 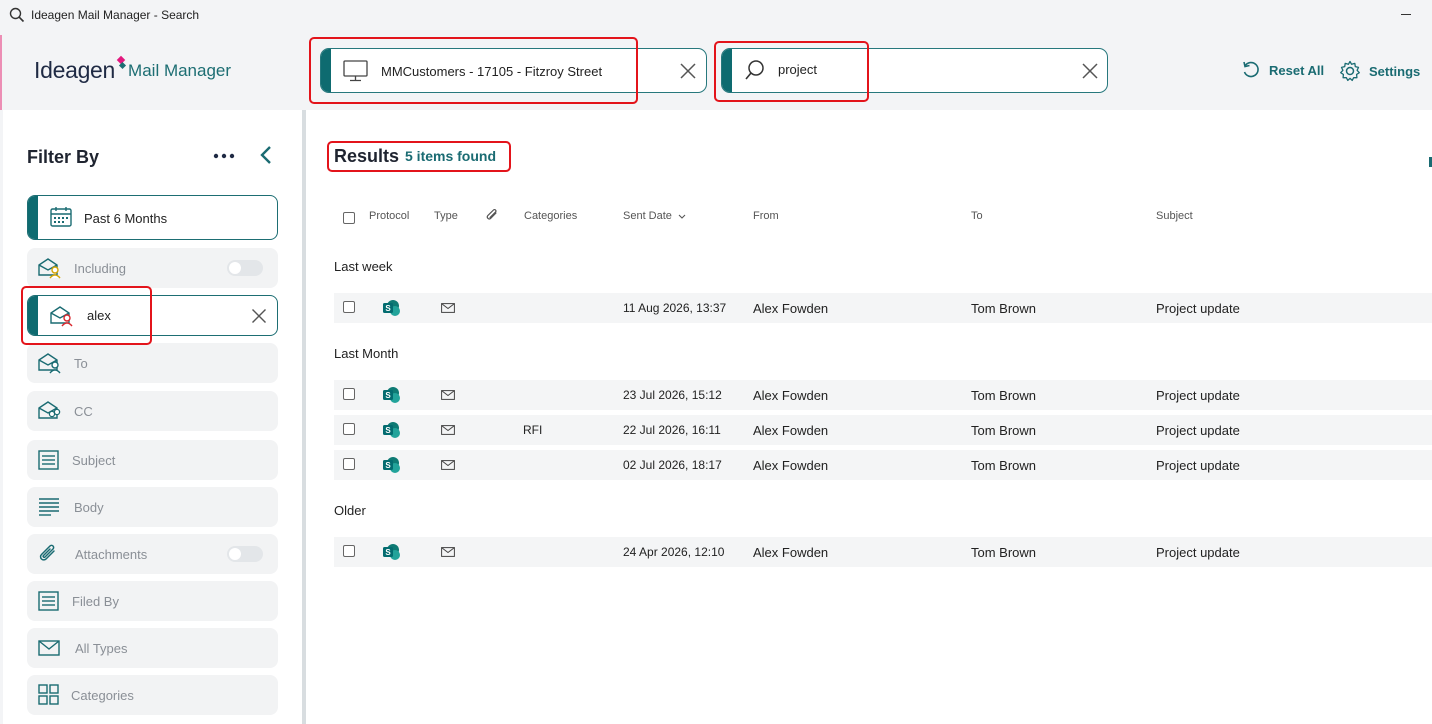 I want to click on col-sent-date: Sent Date, so click(x=647, y=216).